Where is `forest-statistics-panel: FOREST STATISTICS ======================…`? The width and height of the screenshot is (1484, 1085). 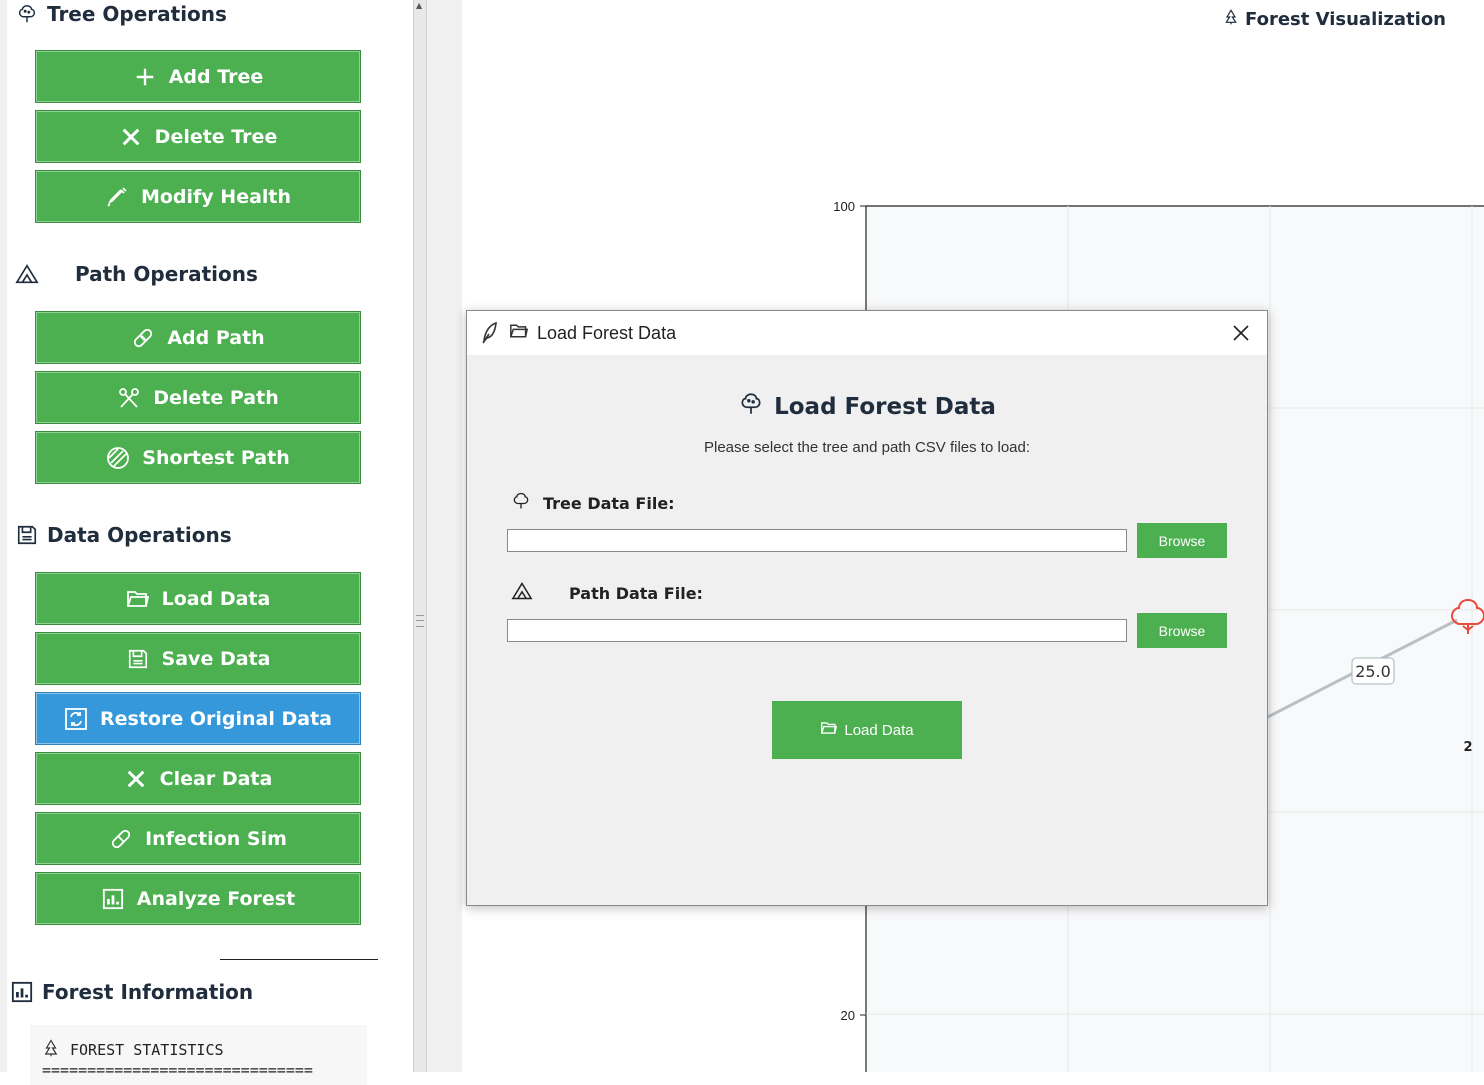
forest-statistics-panel: FOREST STATISTICS ======================… is located at coordinates (198, 1055).